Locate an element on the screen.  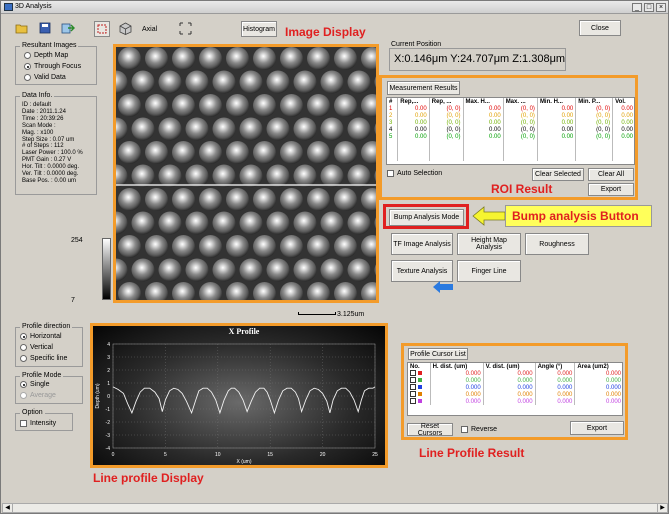
histogram-button: Histogram is located at coordinates (259, 29).